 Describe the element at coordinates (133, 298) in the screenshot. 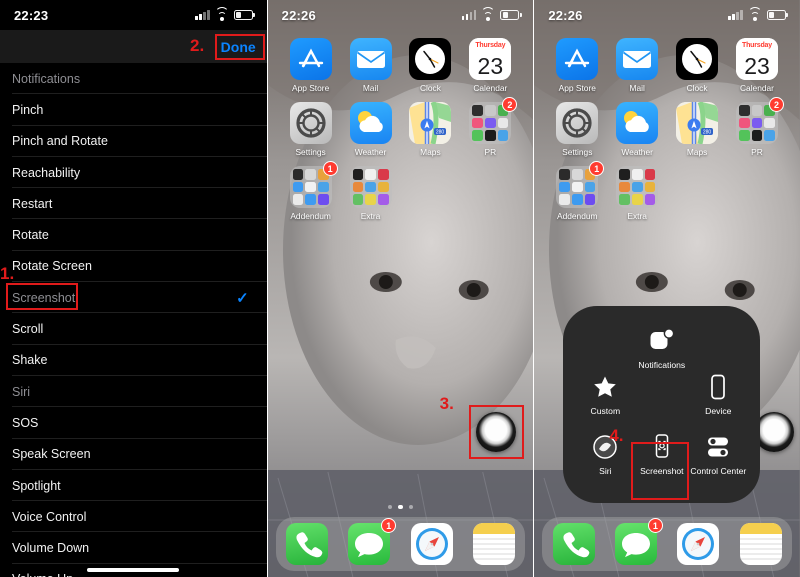

I see `list-item-screenshot: Screenshot ✓` at that location.